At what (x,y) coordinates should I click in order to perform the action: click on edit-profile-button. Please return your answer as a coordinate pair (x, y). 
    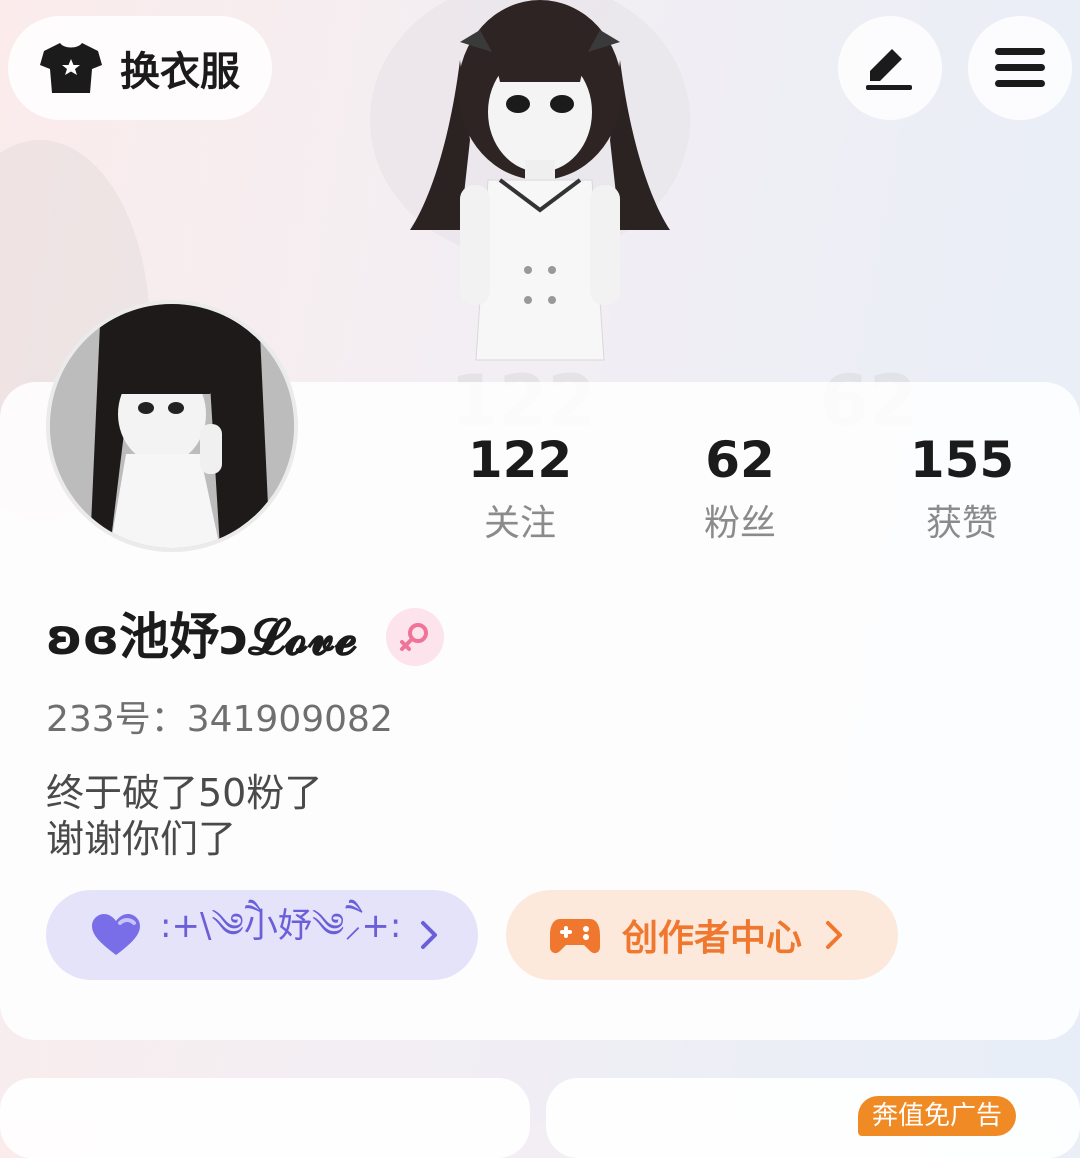
    Looking at the image, I should click on (890, 68).